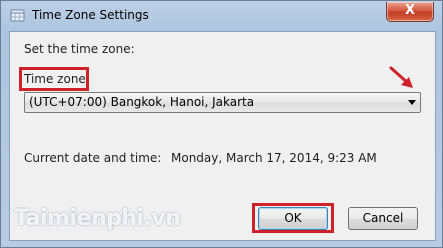 Image resolution: width=443 pixels, height=248 pixels. I want to click on red-arrow-icon, so click(401, 77).